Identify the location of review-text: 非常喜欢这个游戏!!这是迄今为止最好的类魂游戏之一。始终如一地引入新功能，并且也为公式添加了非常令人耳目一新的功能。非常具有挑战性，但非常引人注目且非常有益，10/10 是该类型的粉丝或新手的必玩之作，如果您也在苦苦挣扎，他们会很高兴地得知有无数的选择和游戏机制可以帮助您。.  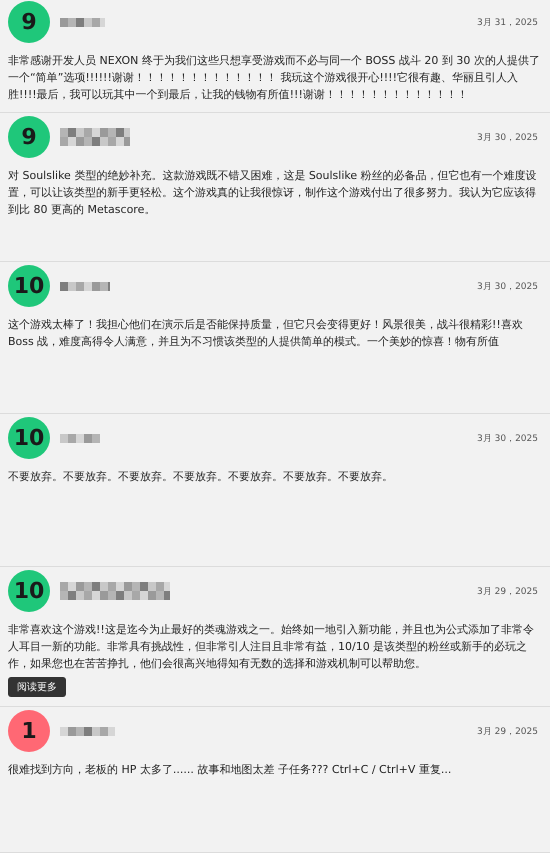
(271, 647).